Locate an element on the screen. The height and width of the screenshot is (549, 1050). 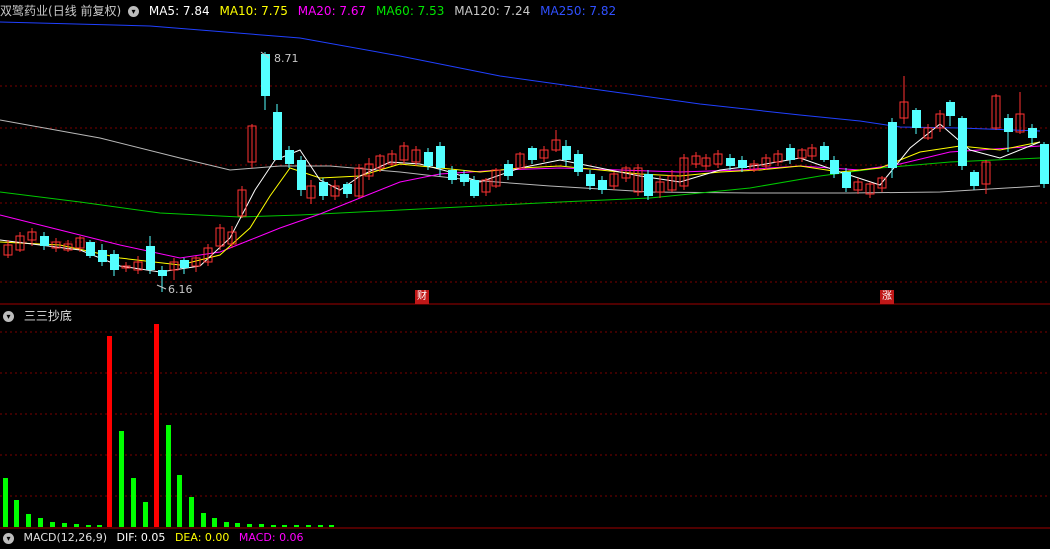
indicator-bars is located at coordinates (168, 425).